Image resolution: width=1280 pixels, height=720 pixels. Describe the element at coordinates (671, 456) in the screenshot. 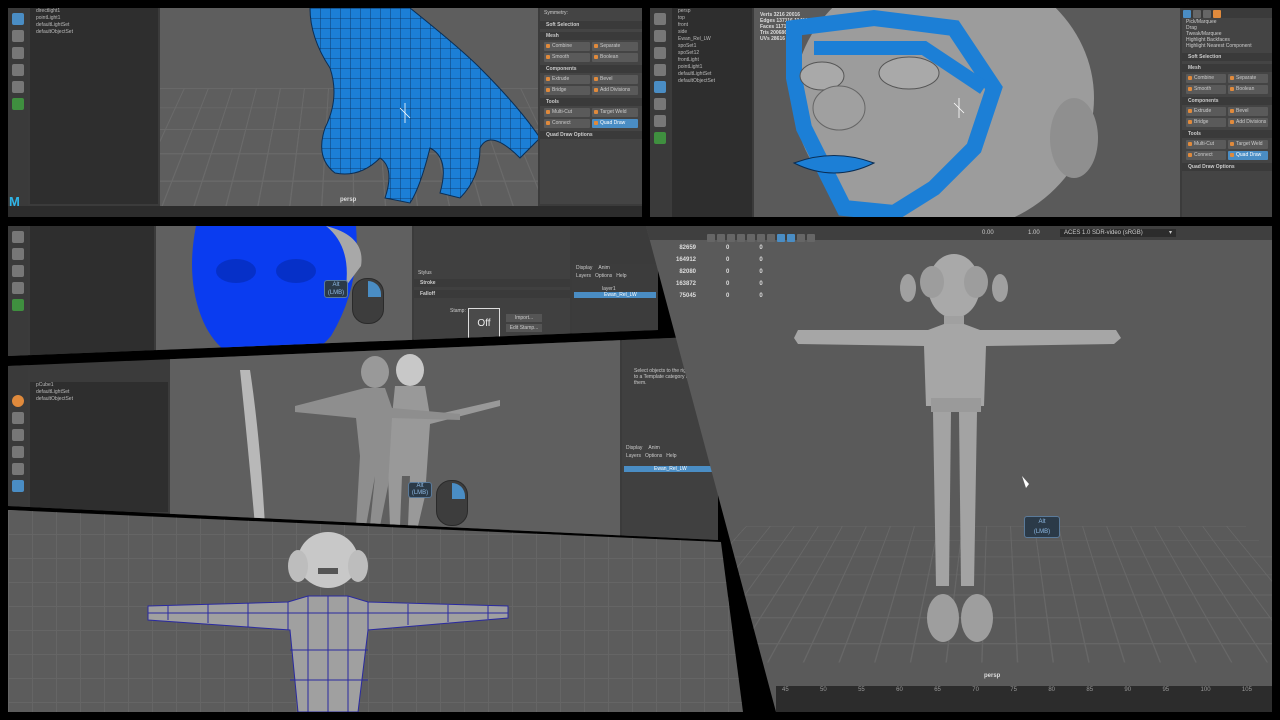

I see `menu-help: Help` at that location.